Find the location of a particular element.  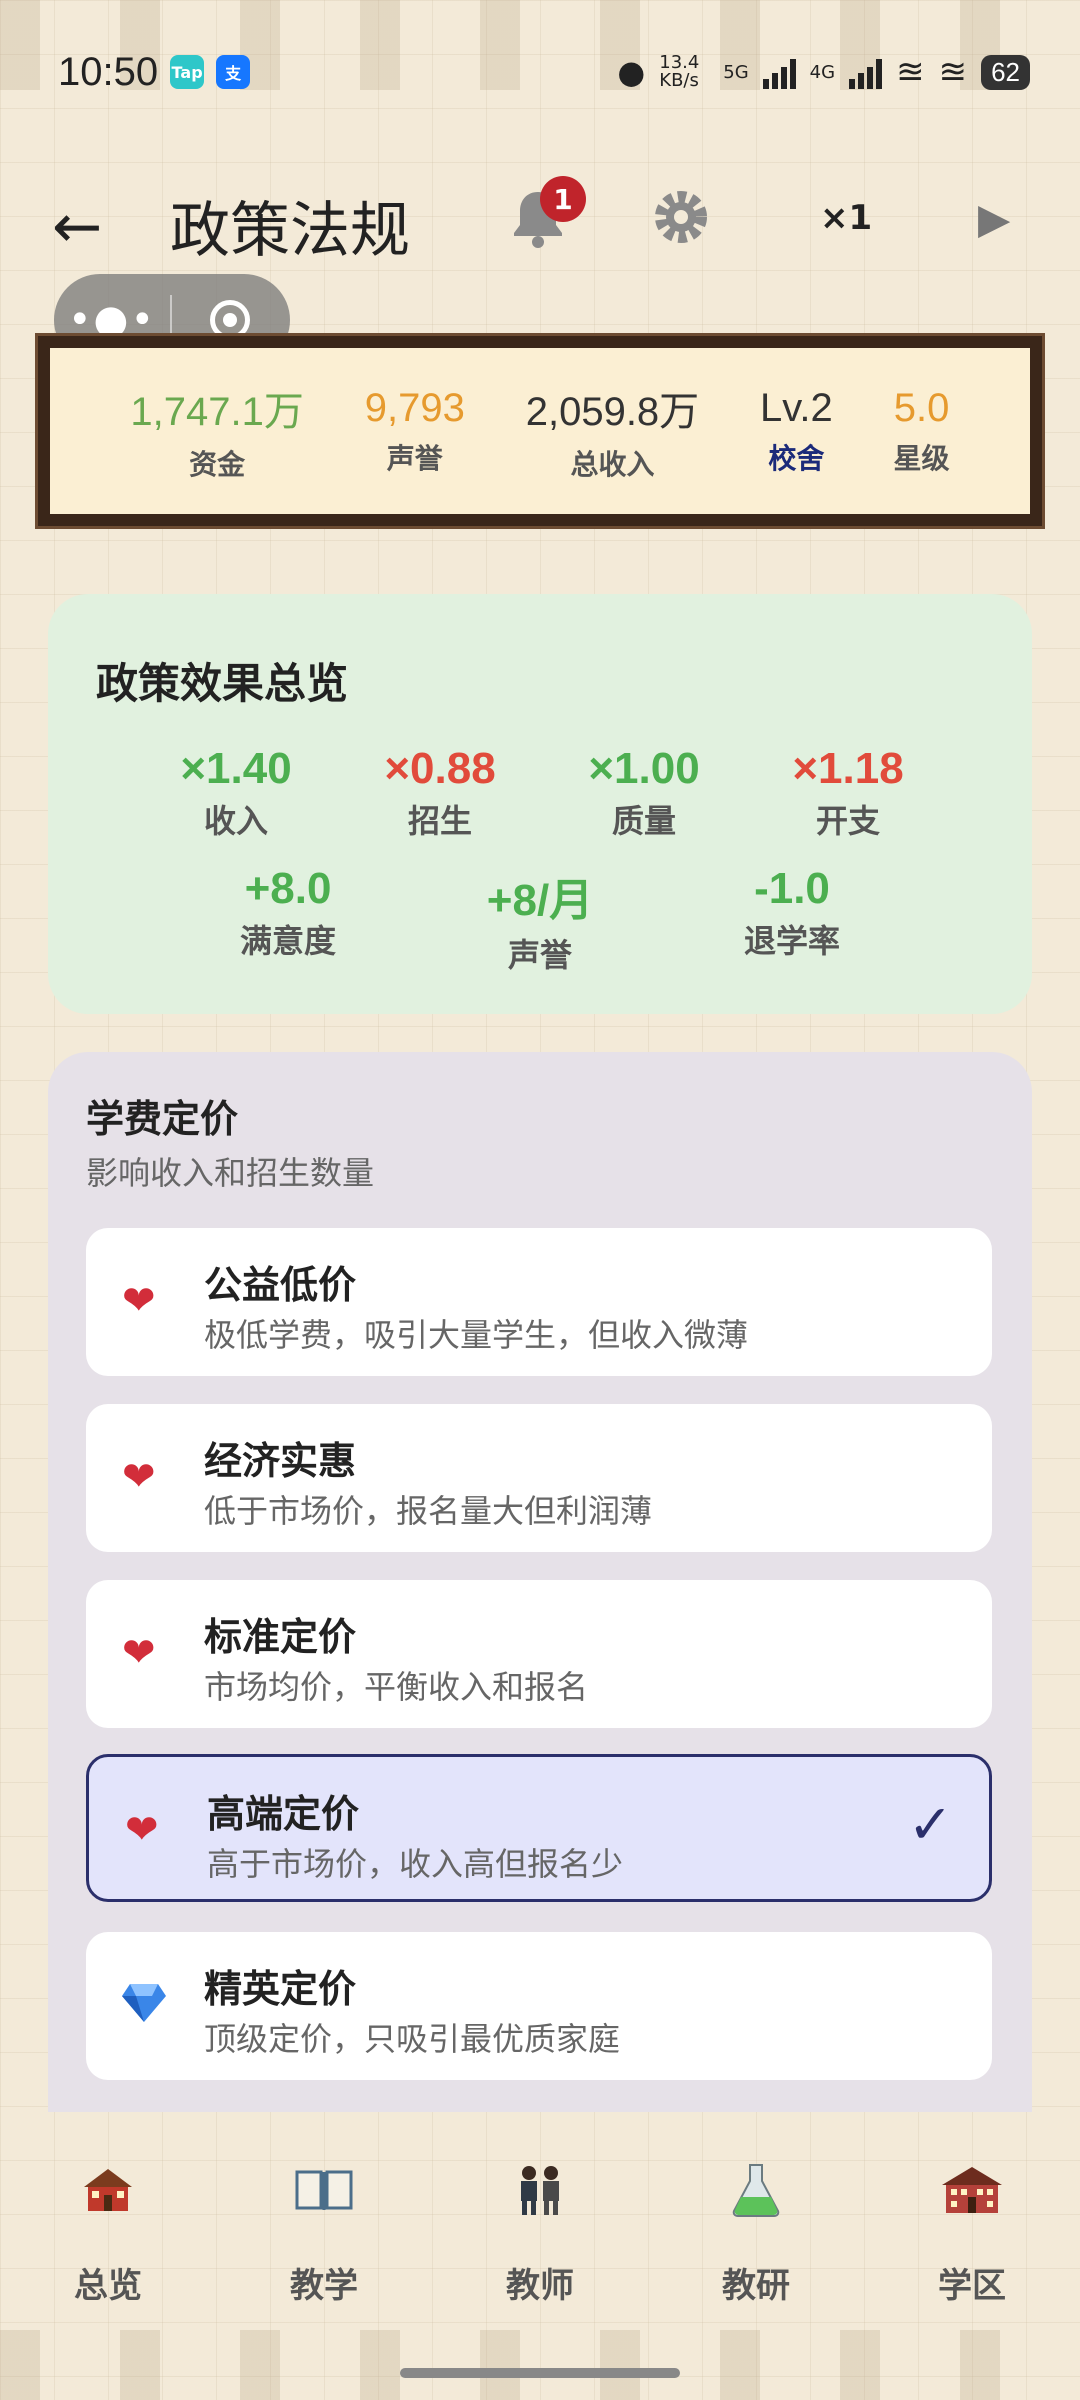

resource-building-level: Lv.2 校舍 is located at coordinates (796, 431).